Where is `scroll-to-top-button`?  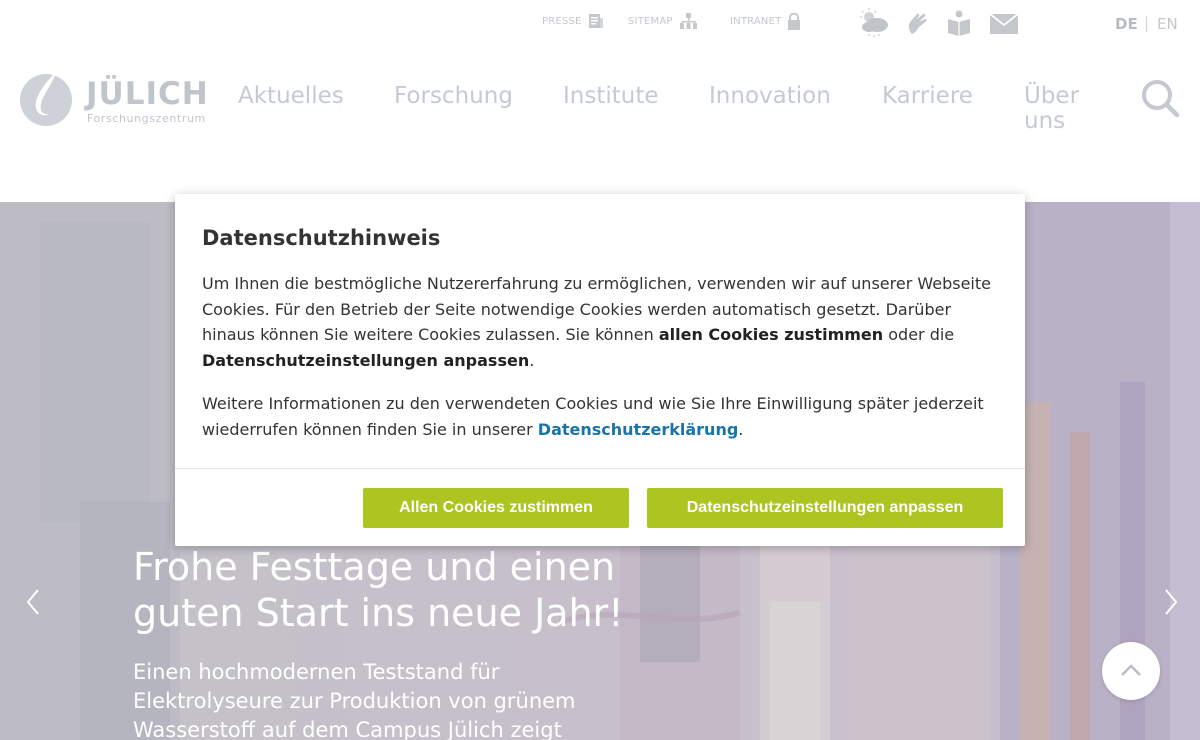
scroll-to-top-button is located at coordinates (1131, 671).